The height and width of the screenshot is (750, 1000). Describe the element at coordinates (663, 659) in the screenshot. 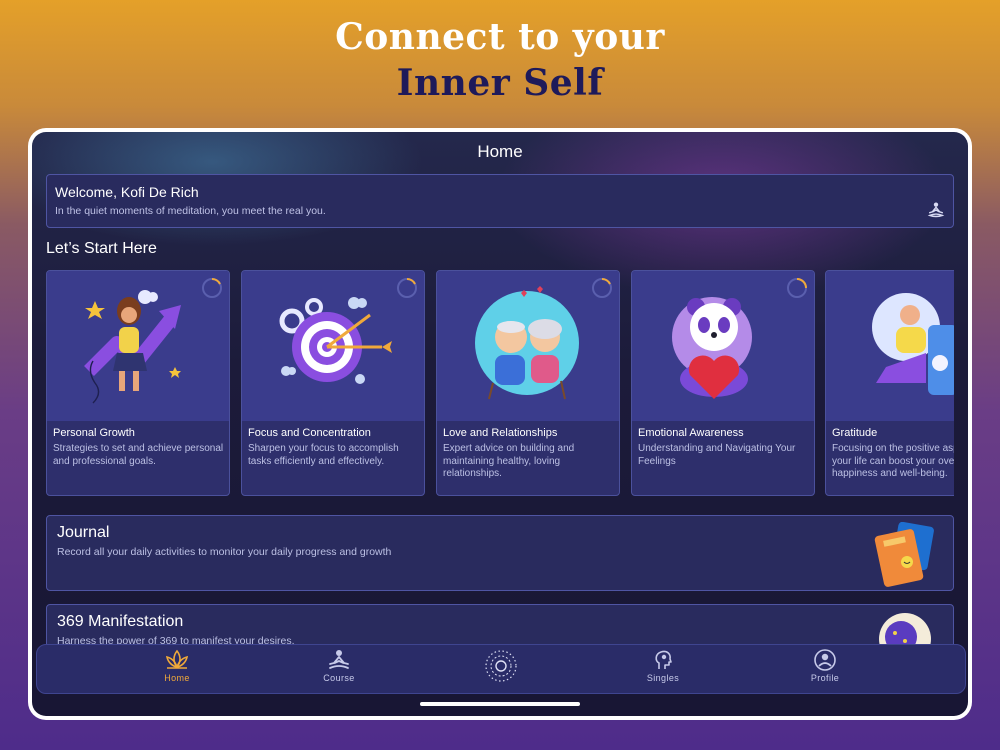

I see `mind-icon` at that location.